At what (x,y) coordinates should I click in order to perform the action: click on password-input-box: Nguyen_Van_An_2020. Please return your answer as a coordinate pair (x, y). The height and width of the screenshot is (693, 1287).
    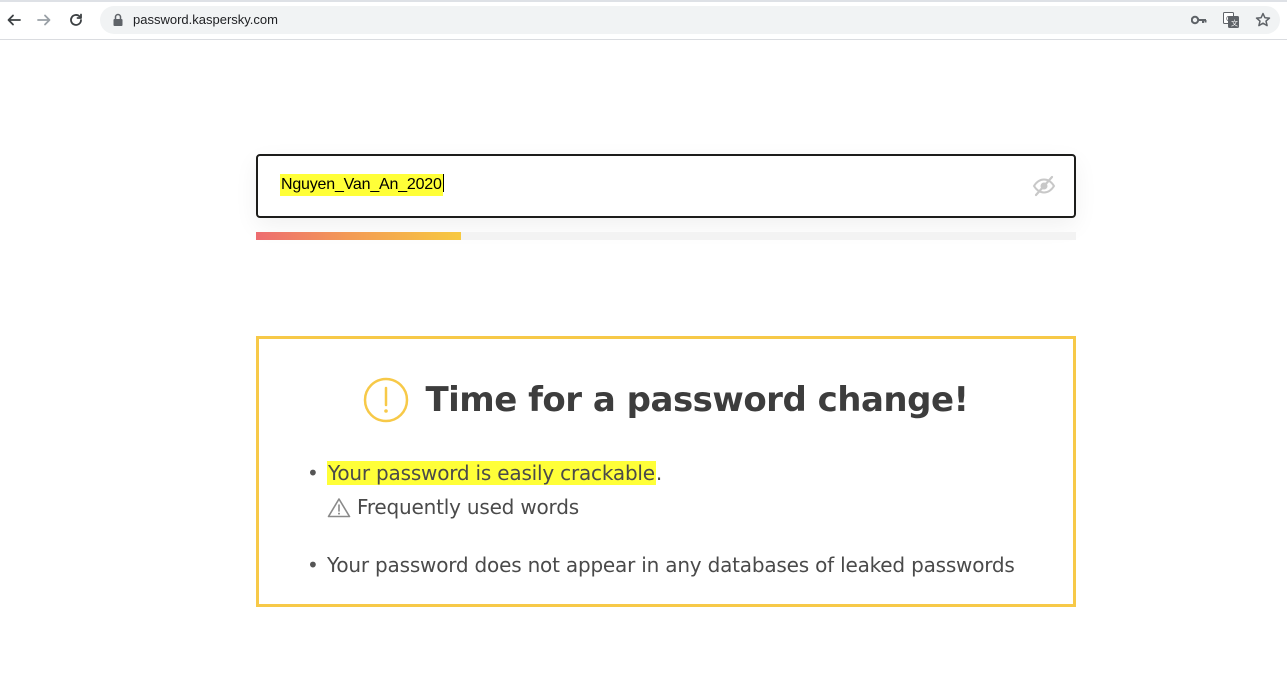
    Looking at the image, I should click on (666, 186).